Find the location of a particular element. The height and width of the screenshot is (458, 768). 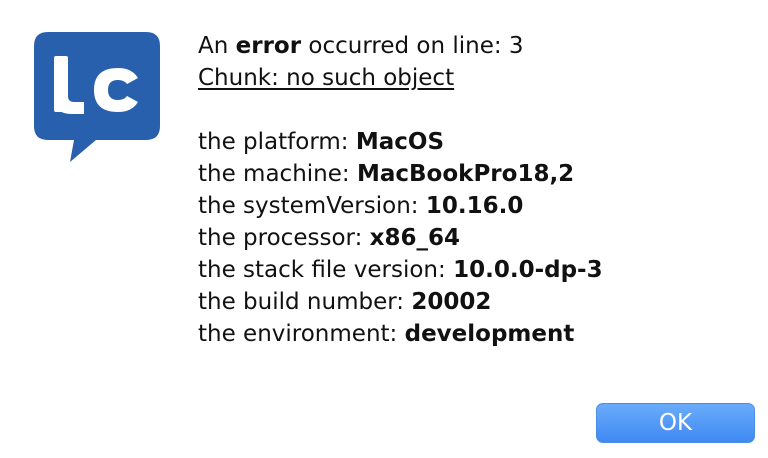

detail-value: x86_64 is located at coordinates (414, 238).